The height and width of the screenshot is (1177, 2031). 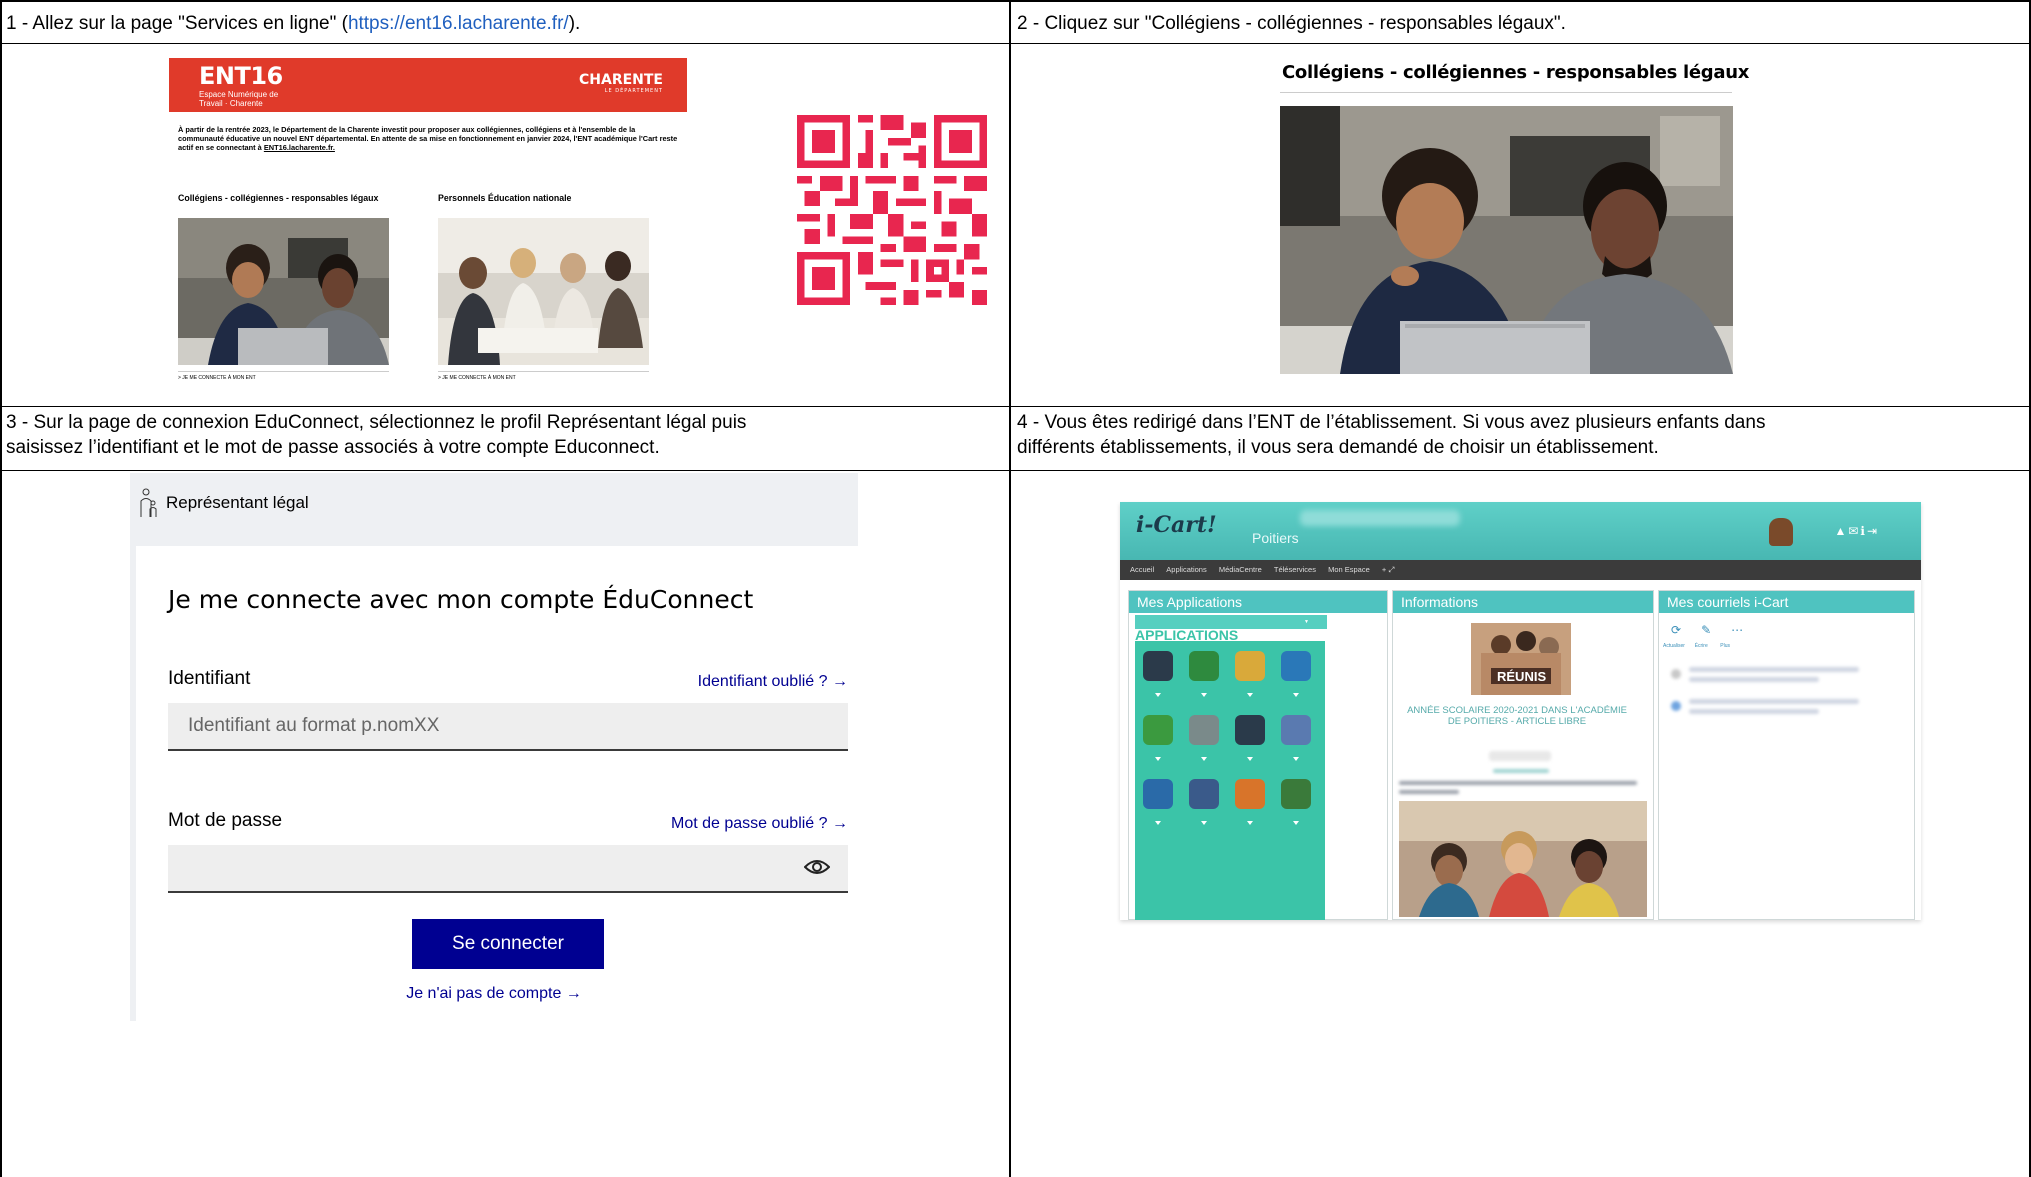 What do you see at coordinates (1522, 676) in the screenshot?
I see `info-image-badge: RÉUNIS` at bounding box center [1522, 676].